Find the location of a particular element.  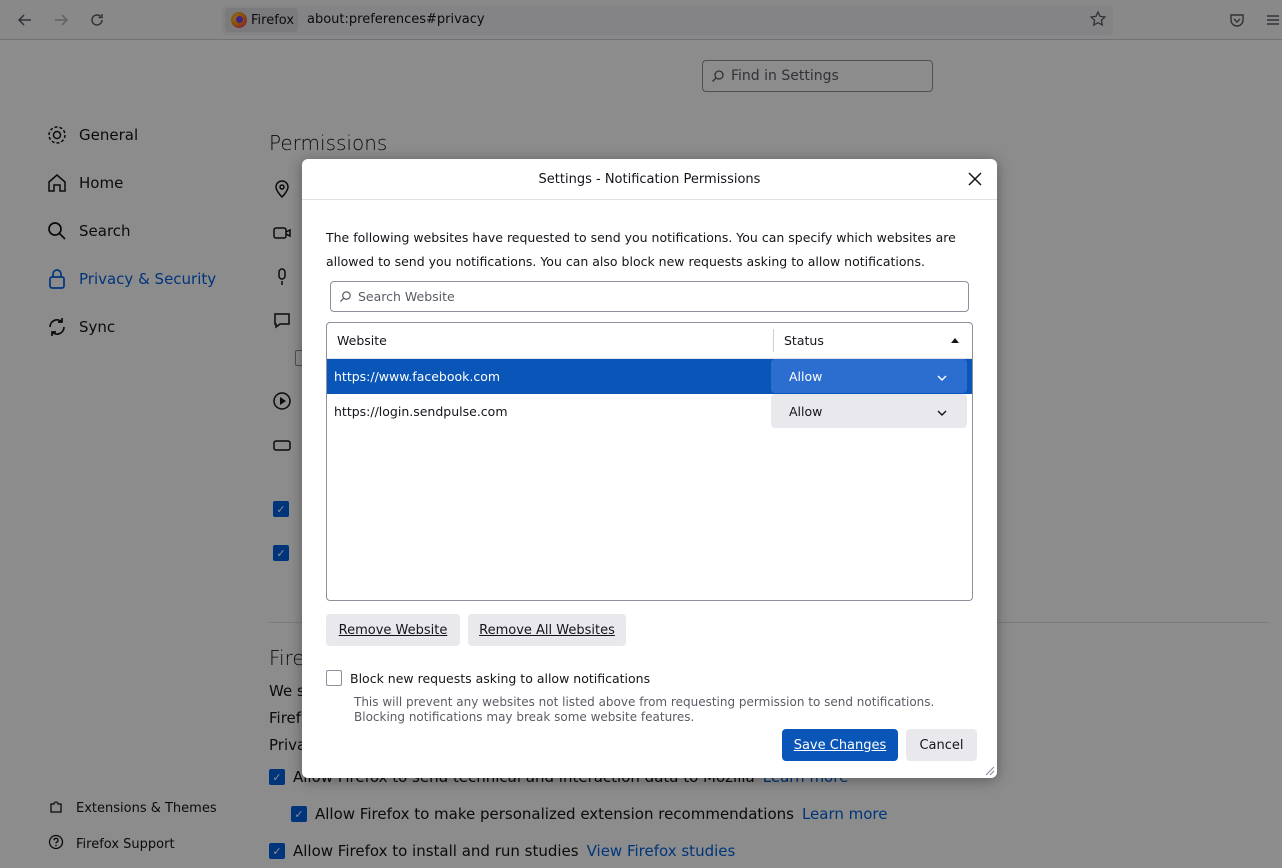

website-cell: https://login.sendpulse.com is located at coordinates (421, 411).